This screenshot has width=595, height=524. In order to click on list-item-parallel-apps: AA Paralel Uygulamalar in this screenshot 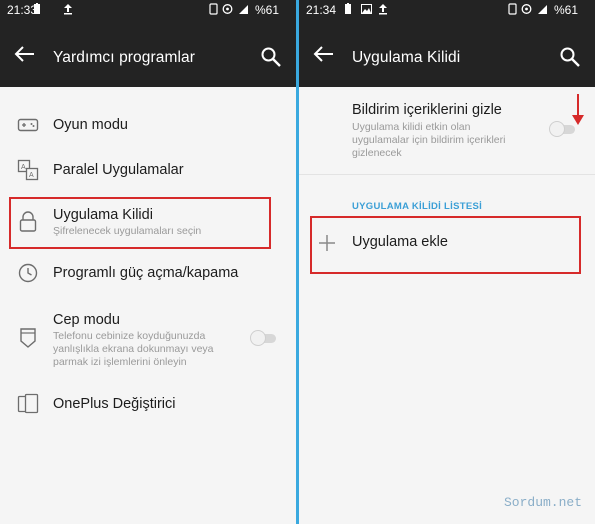, I will do `click(148, 170)`.